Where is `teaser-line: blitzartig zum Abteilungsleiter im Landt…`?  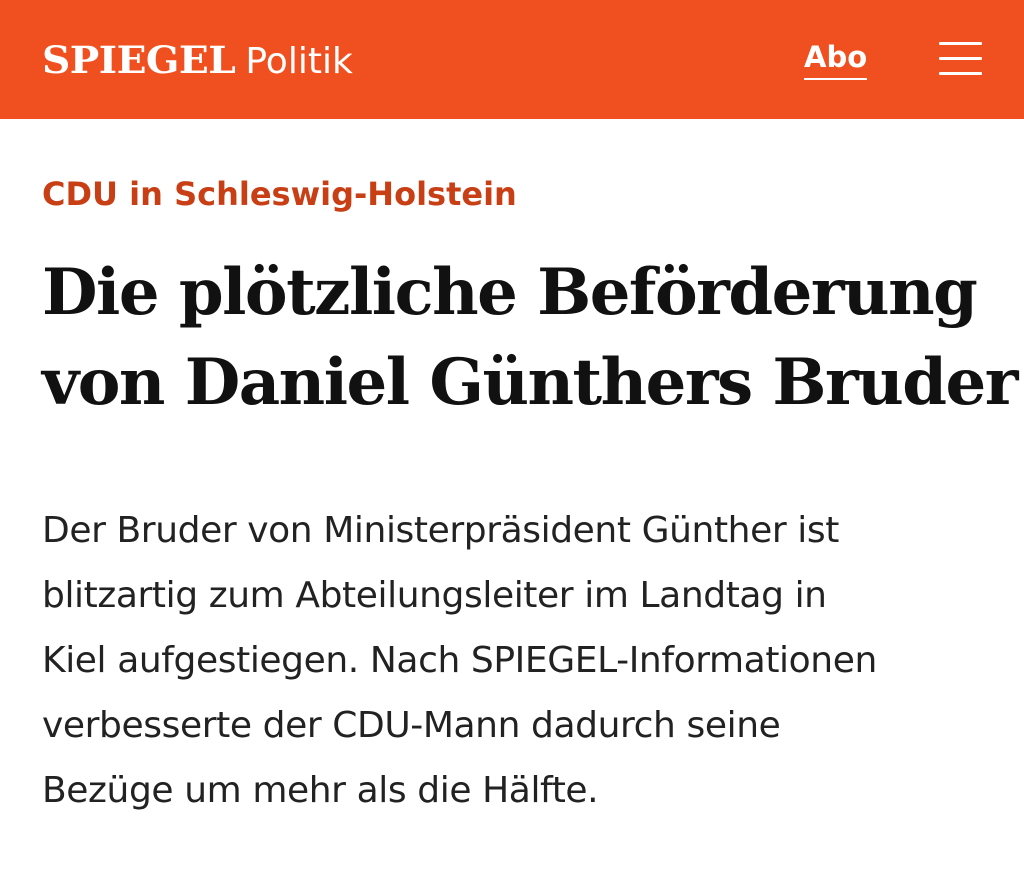
teaser-line: blitzartig zum Abteilungsleiter im Landt… is located at coordinates (434, 595).